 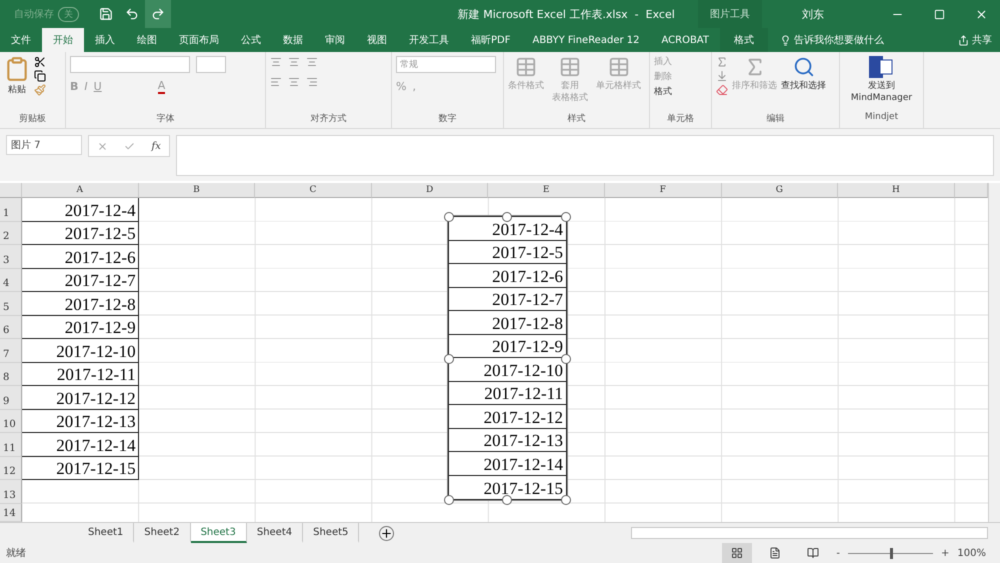 I want to click on normal-view-icon, so click(x=737, y=553).